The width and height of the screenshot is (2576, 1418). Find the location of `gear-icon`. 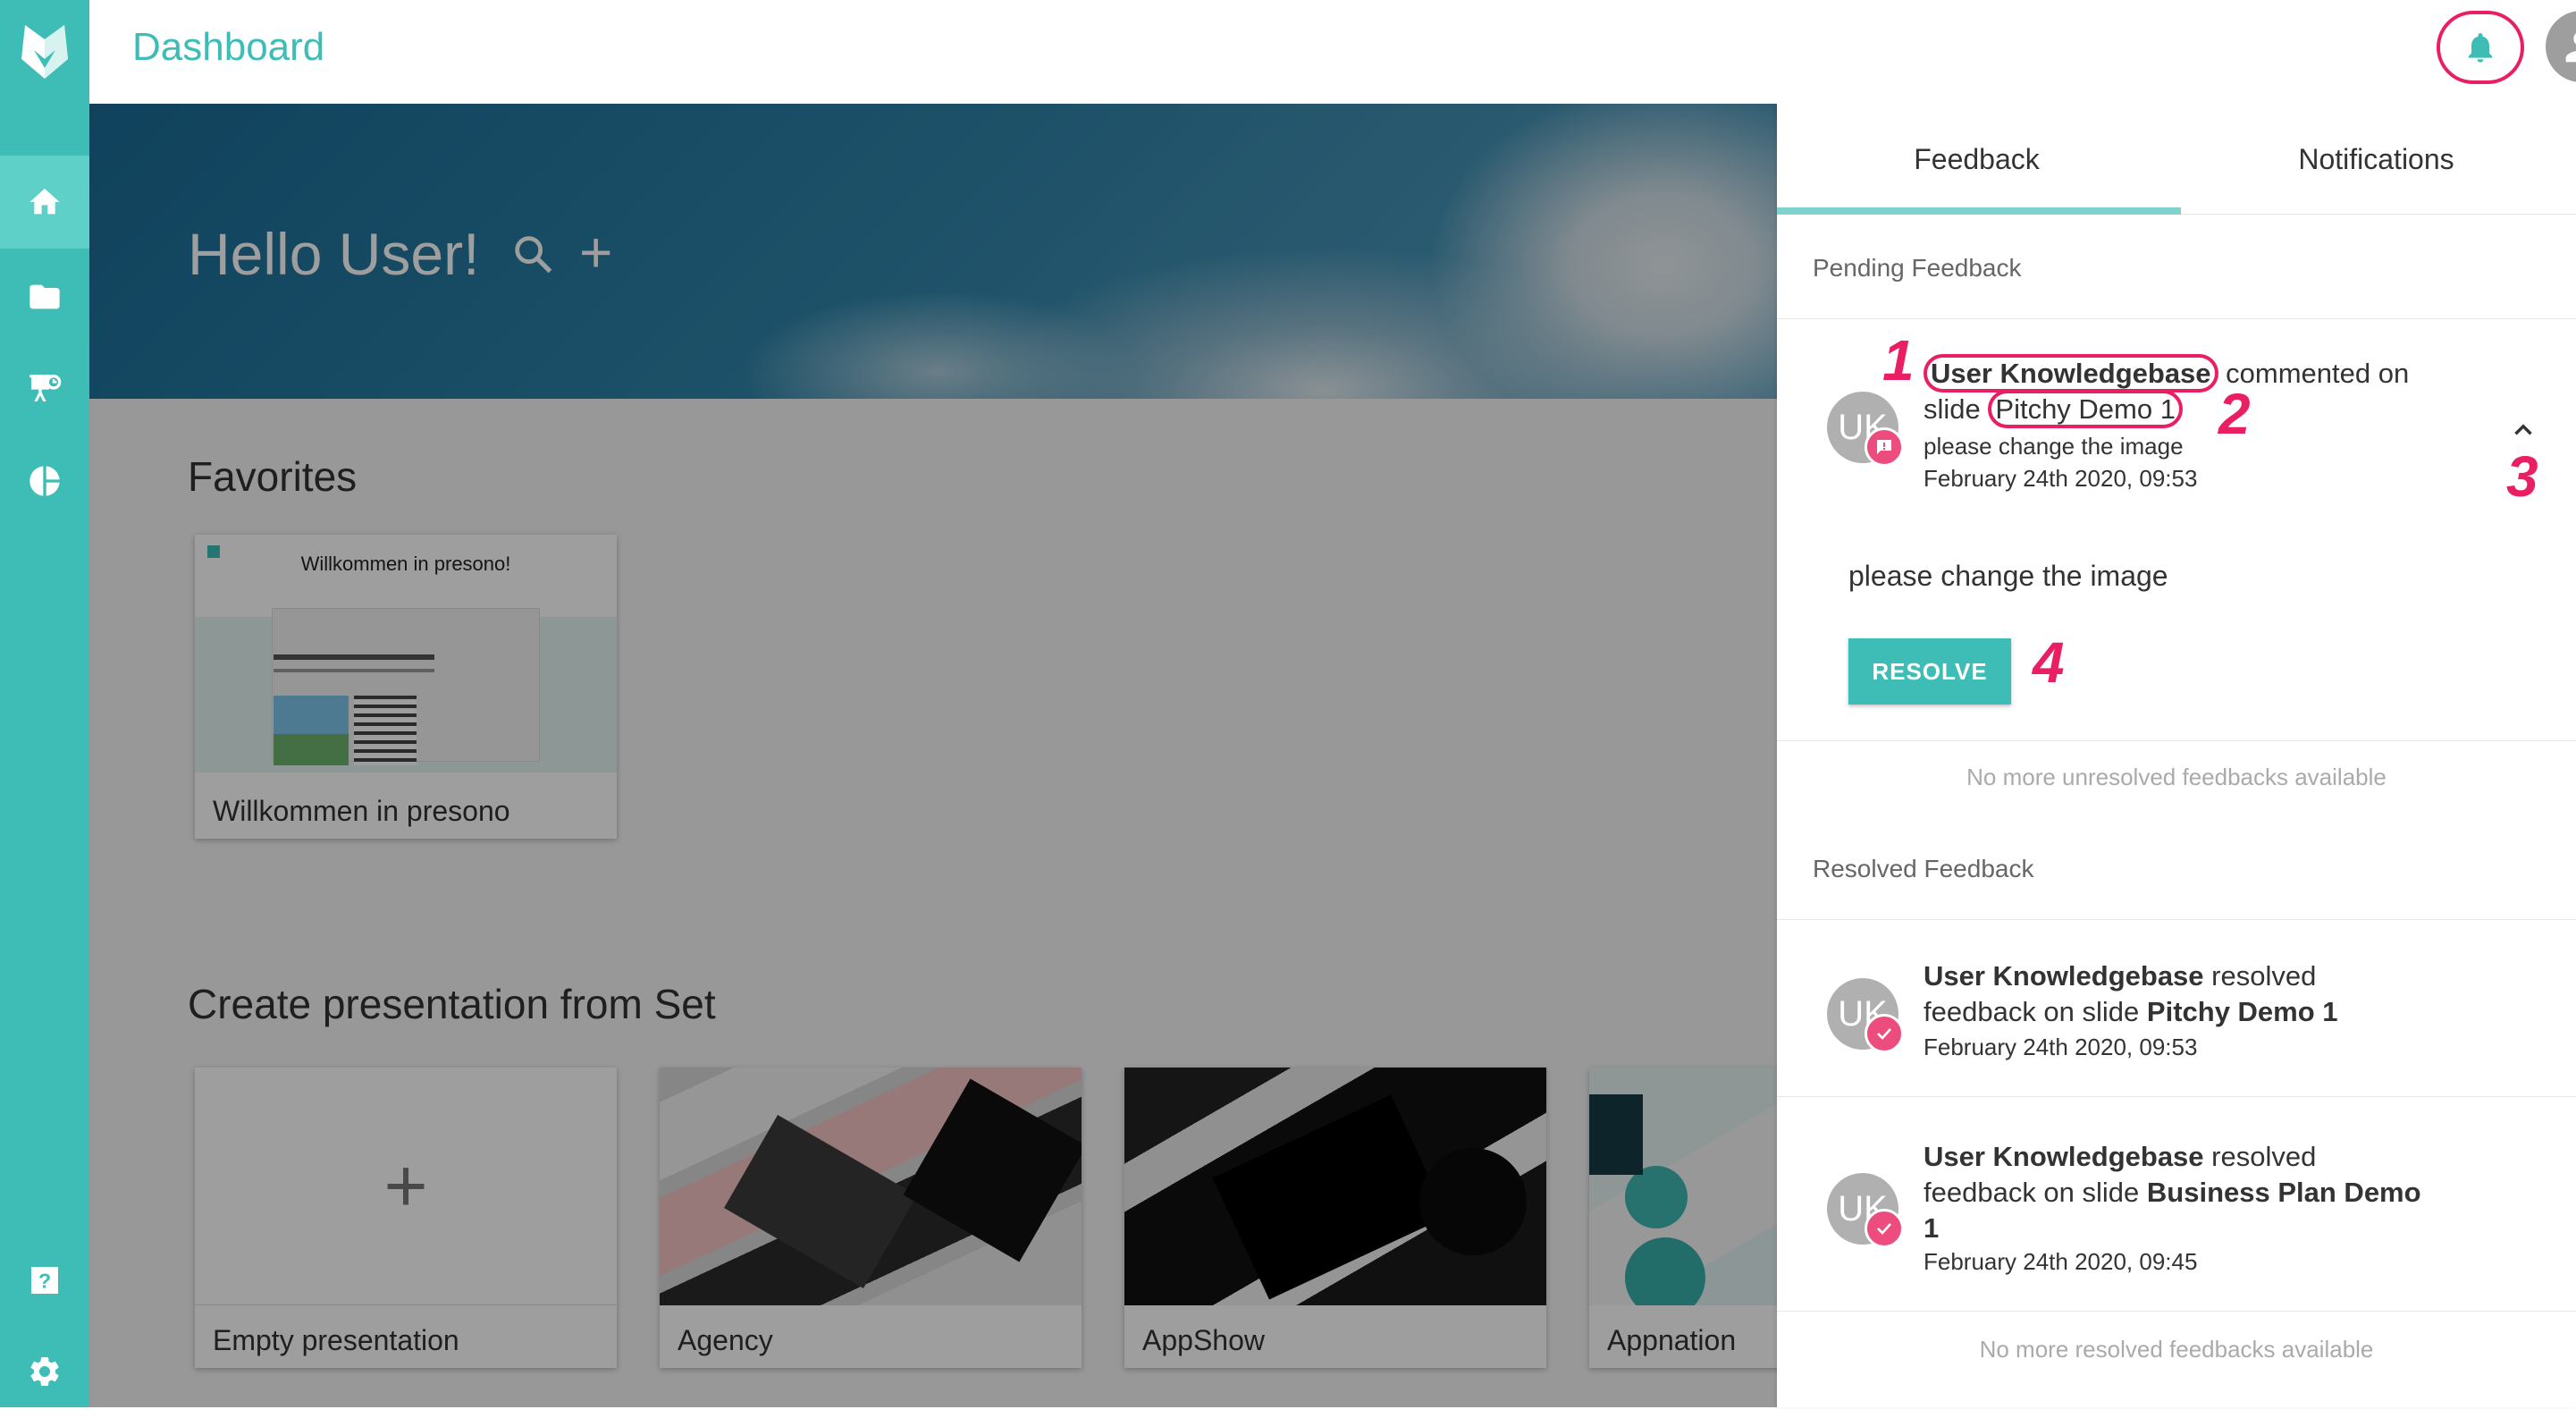

gear-icon is located at coordinates (45, 1371).